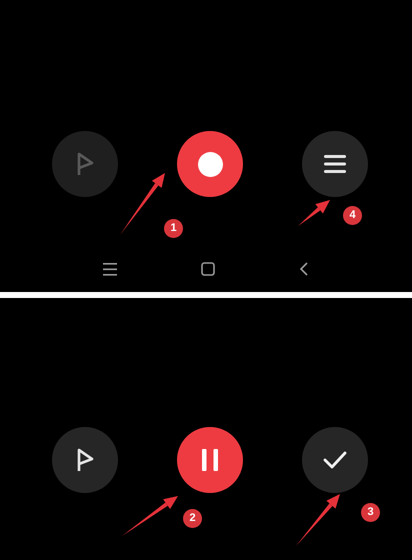 The image size is (412, 560). I want to click on check-icon, so click(335, 460).